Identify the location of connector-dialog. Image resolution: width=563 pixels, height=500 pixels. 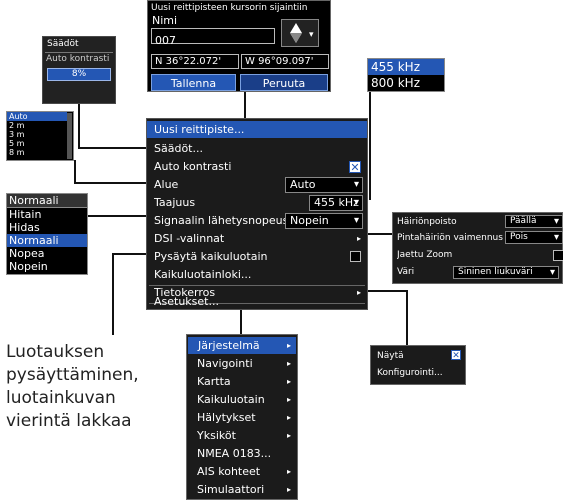
(245, 105).